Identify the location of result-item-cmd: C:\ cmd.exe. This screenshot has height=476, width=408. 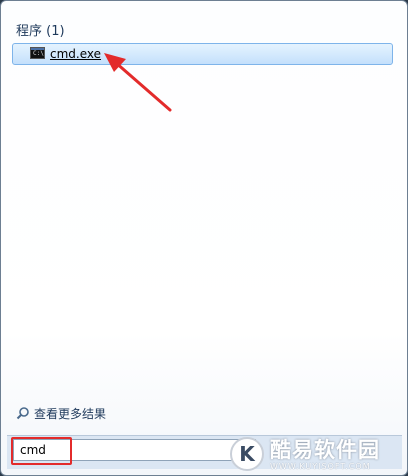
(202, 54).